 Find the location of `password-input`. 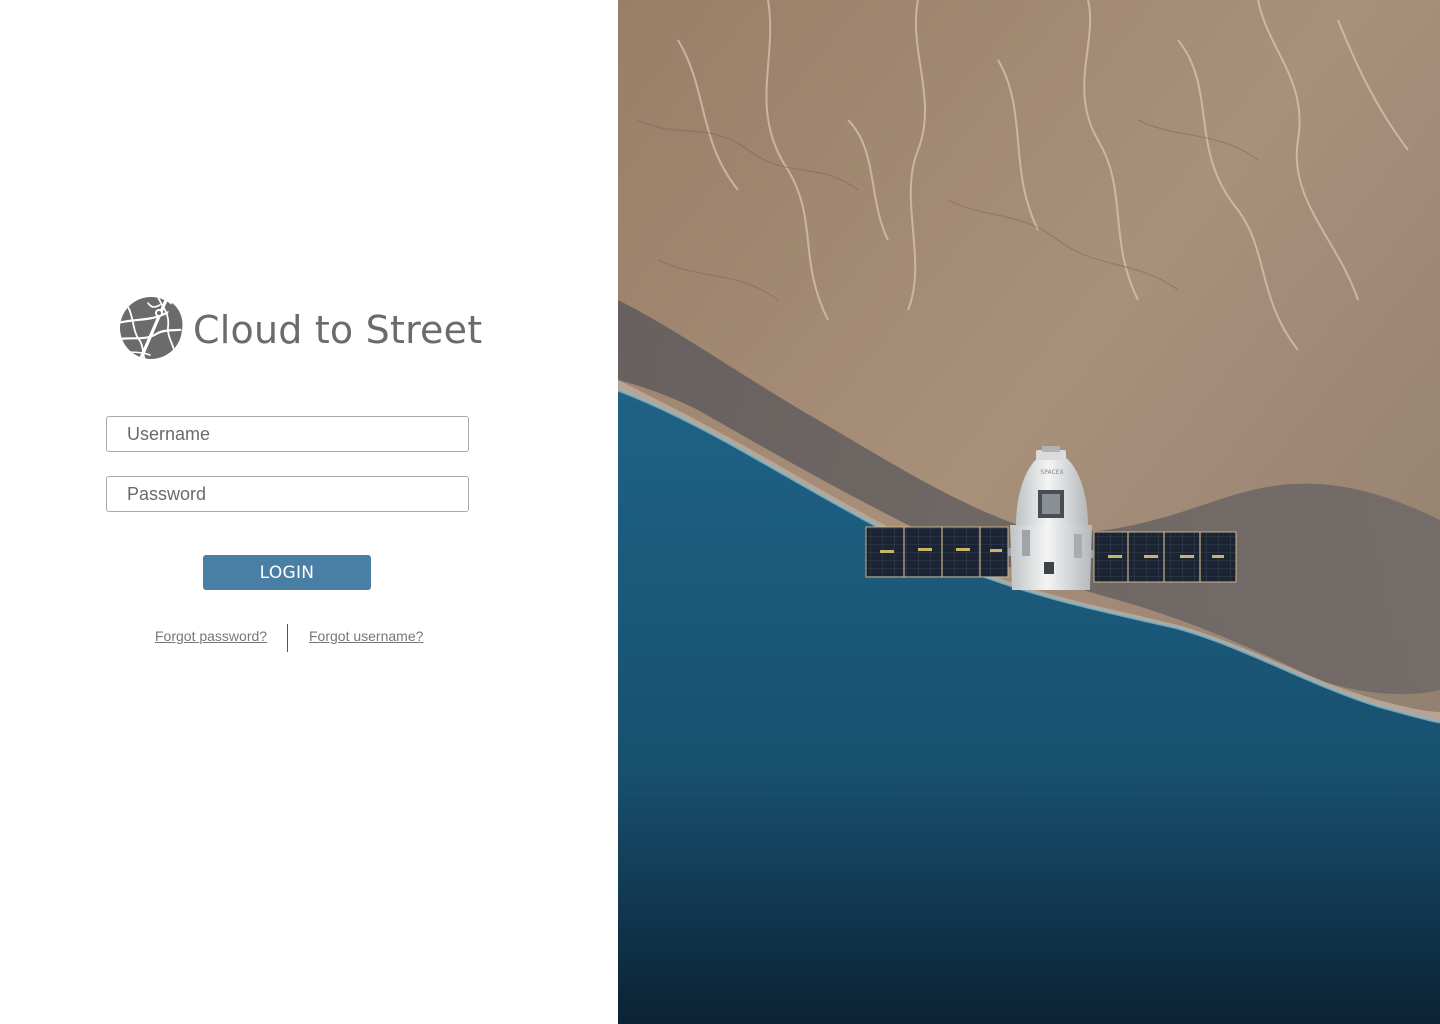

password-input is located at coordinates (287, 494).